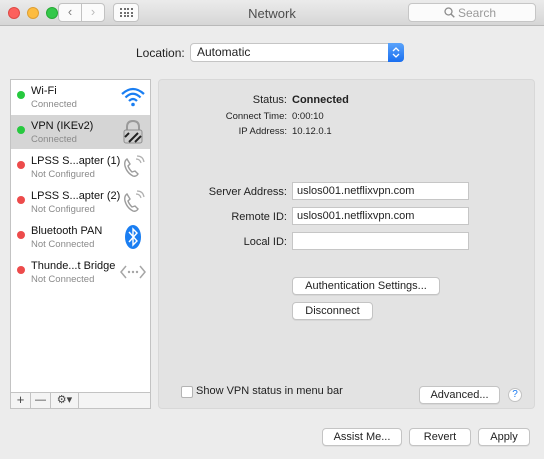 The image size is (544, 459). What do you see at coordinates (133, 237) in the screenshot?
I see `bluetooth-icon` at bounding box center [133, 237].